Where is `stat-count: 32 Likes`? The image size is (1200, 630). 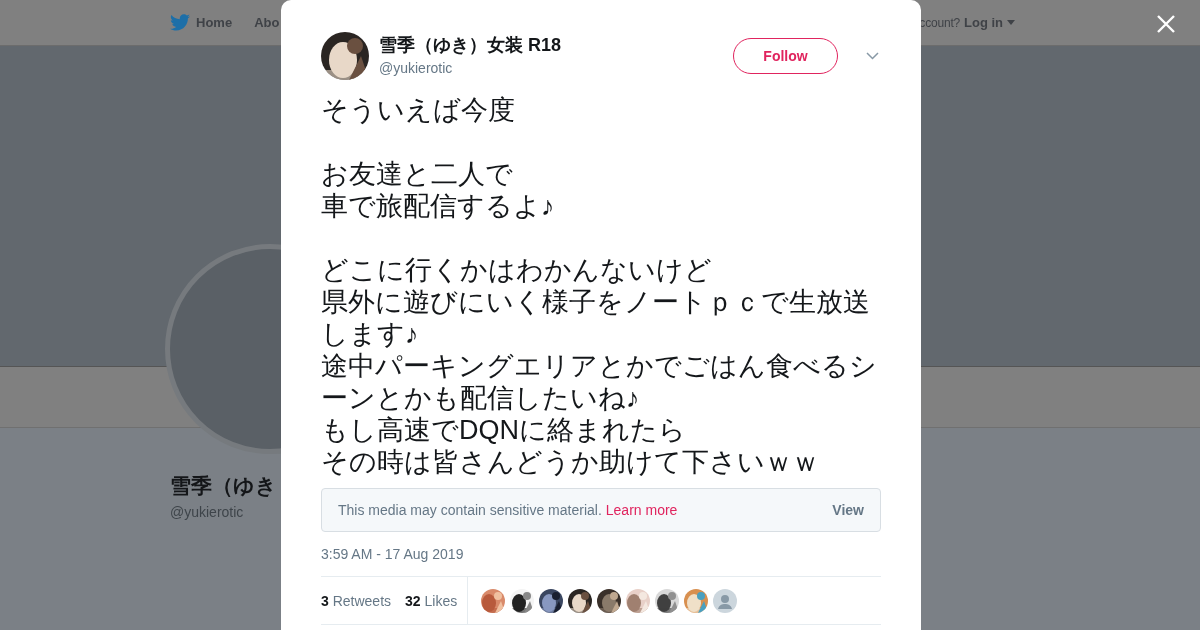
stat-count: 32 Likes is located at coordinates (431, 600).